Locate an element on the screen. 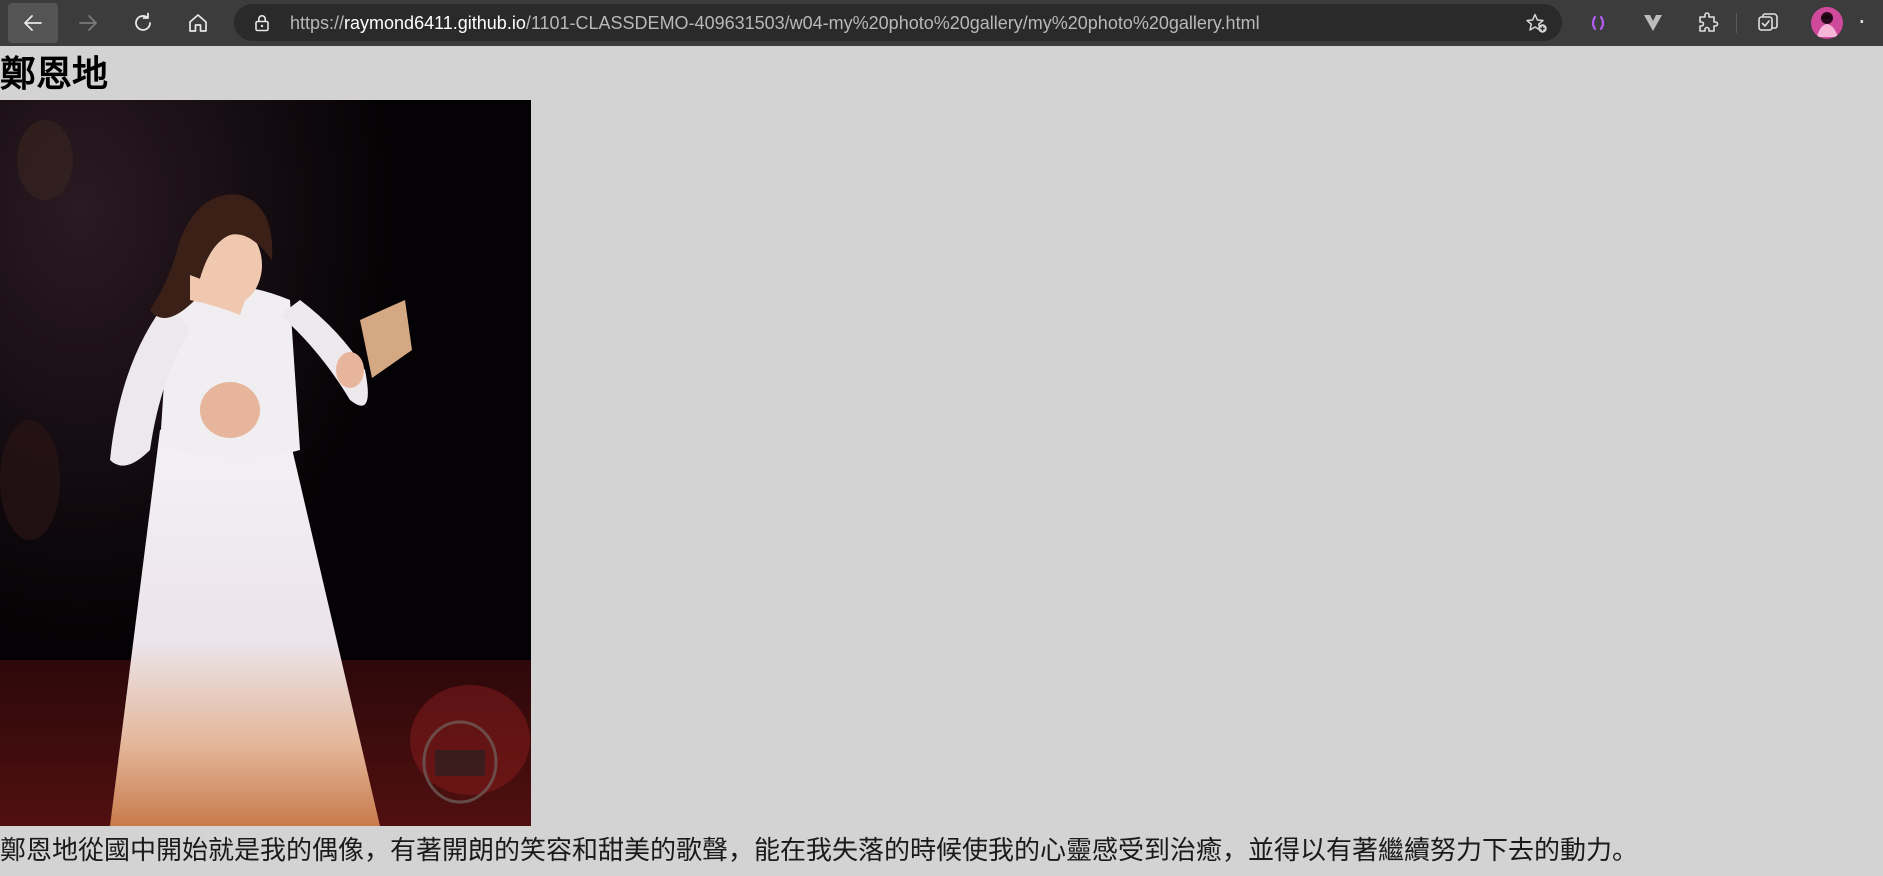 The width and height of the screenshot is (1883, 876). page-title: 鄭恩地 is located at coordinates (54, 74).